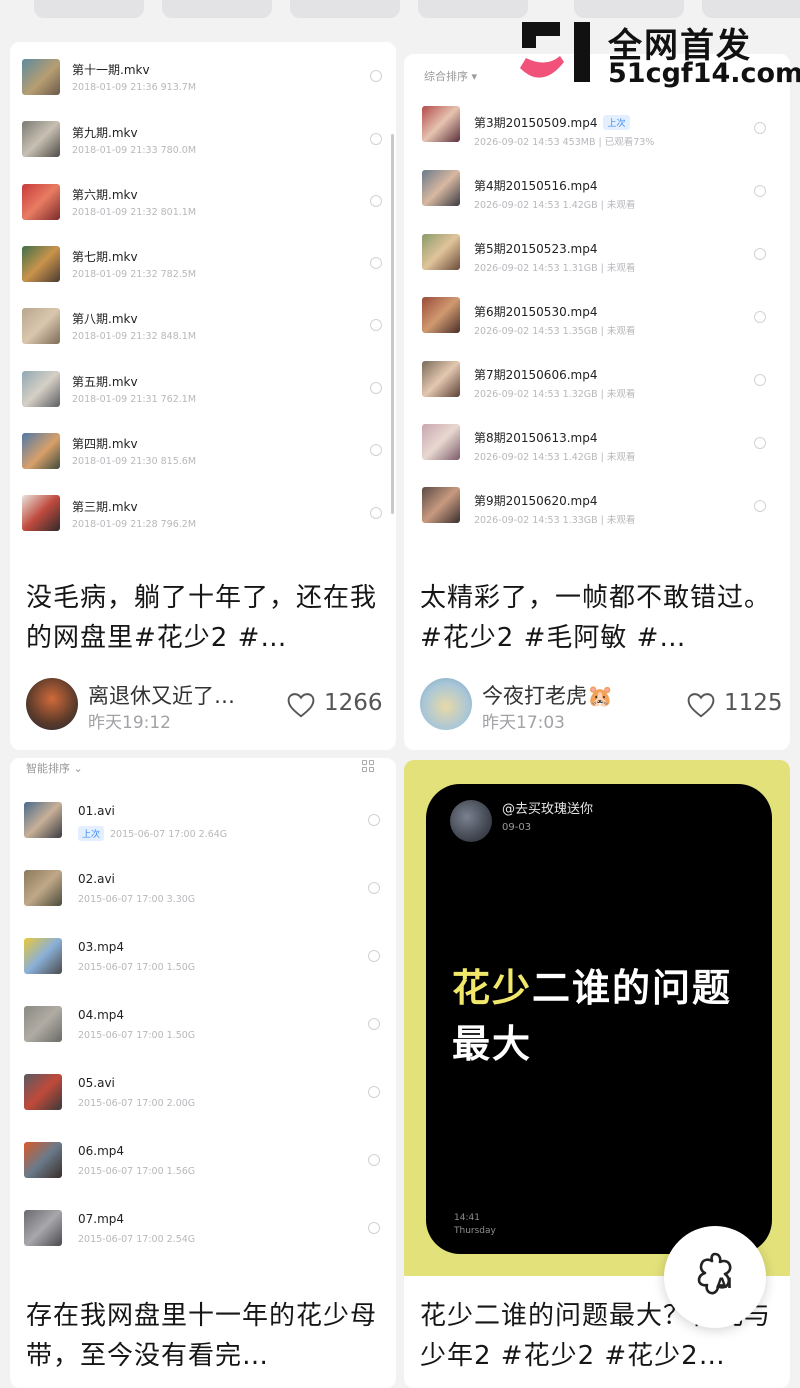 This screenshot has width=800, height=1388. Describe the element at coordinates (137, 1171) in the screenshot. I see `file-meta: 2015-06-07 17:00 1.56G` at that location.